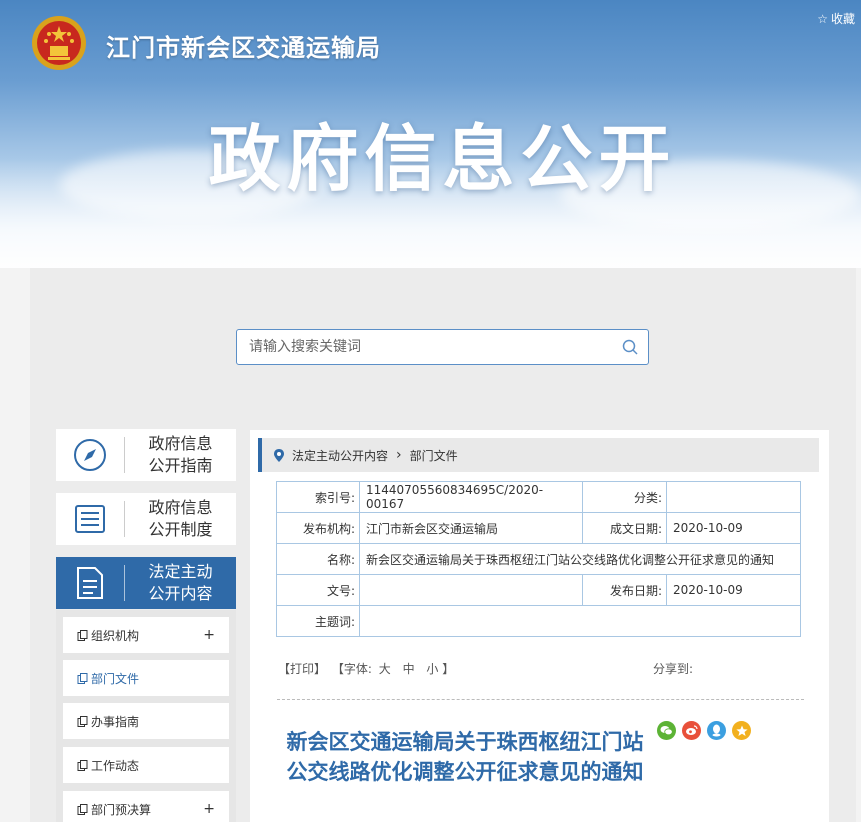 This screenshot has width=861, height=822. Describe the element at coordinates (115, 721) in the screenshot. I see `subnav-label: 办事指南` at that location.